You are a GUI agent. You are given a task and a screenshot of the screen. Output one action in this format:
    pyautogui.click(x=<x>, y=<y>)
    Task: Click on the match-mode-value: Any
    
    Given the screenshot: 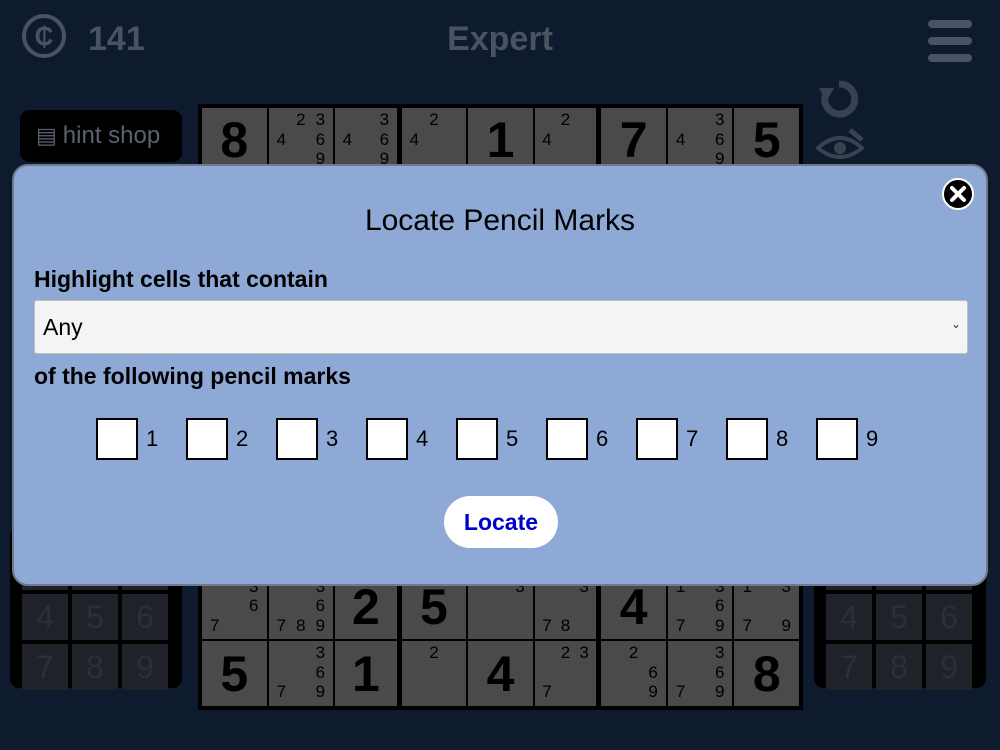 What is the action you would take?
    pyautogui.click(x=63, y=326)
    